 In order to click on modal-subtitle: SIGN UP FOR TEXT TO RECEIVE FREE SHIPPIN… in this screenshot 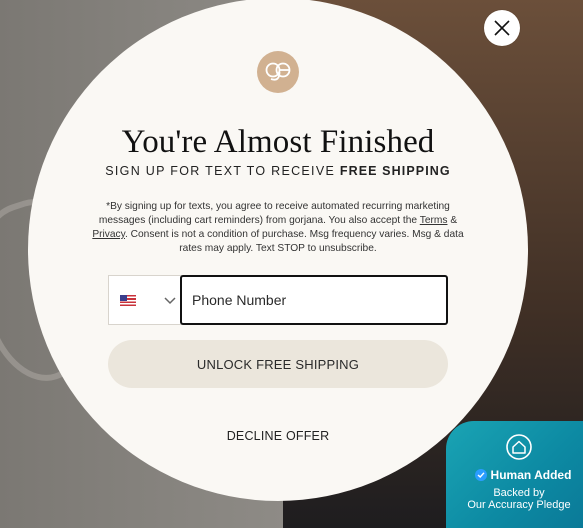, I will do `click(278, 171)`.